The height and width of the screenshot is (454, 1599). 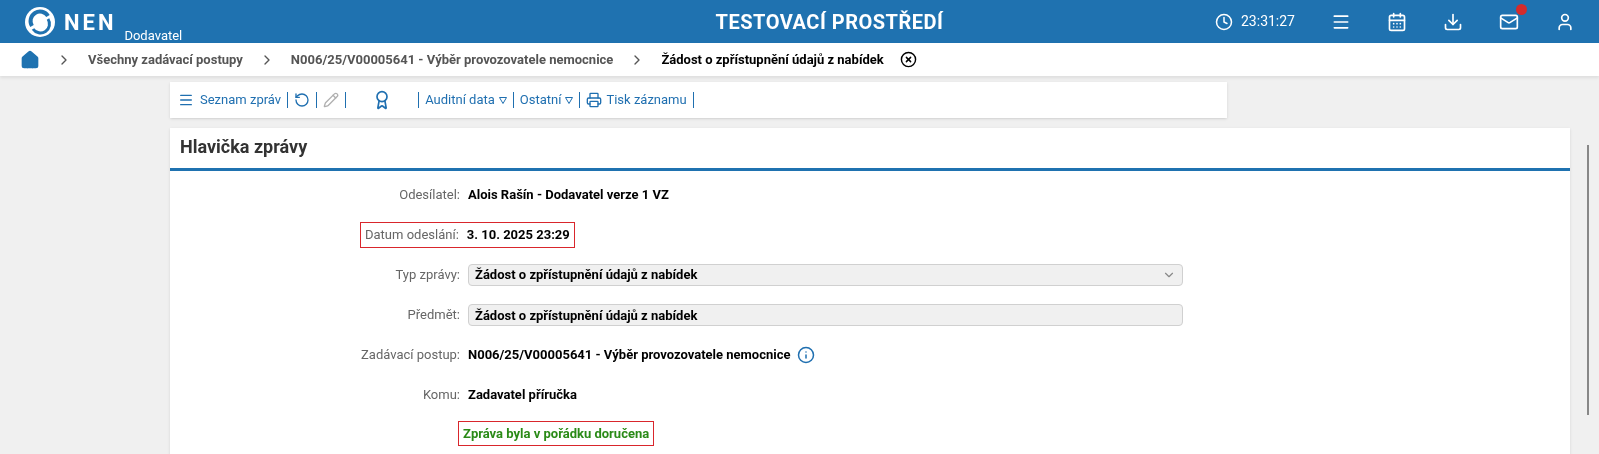 I want to click on message-list-button: Seznam zpráv, so click(x=230, y=100).